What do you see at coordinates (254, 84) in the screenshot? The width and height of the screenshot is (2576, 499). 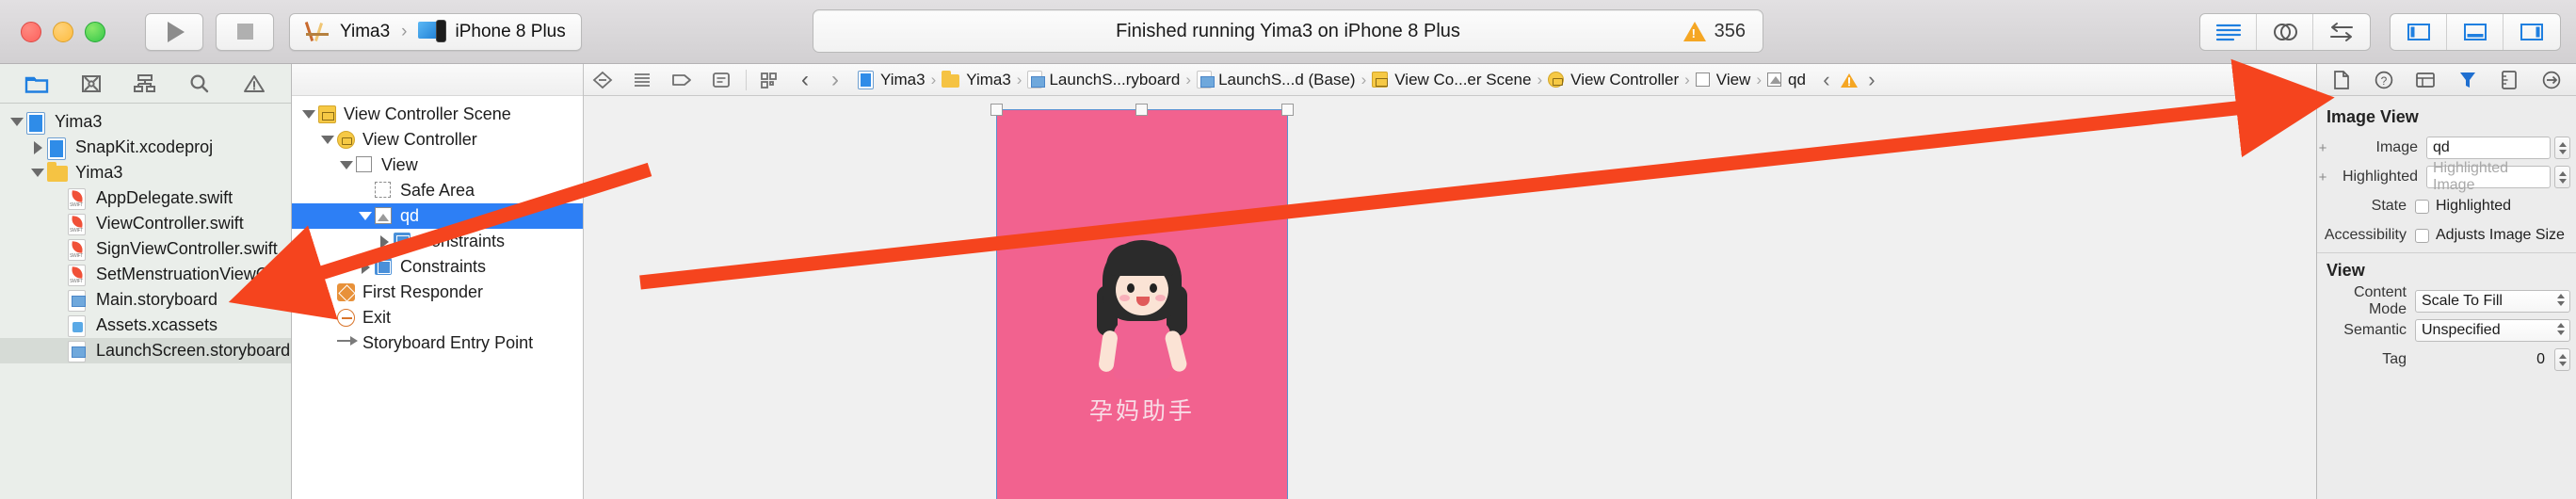 I see `tab-issue-navigator` at bounding box center [254, 84].